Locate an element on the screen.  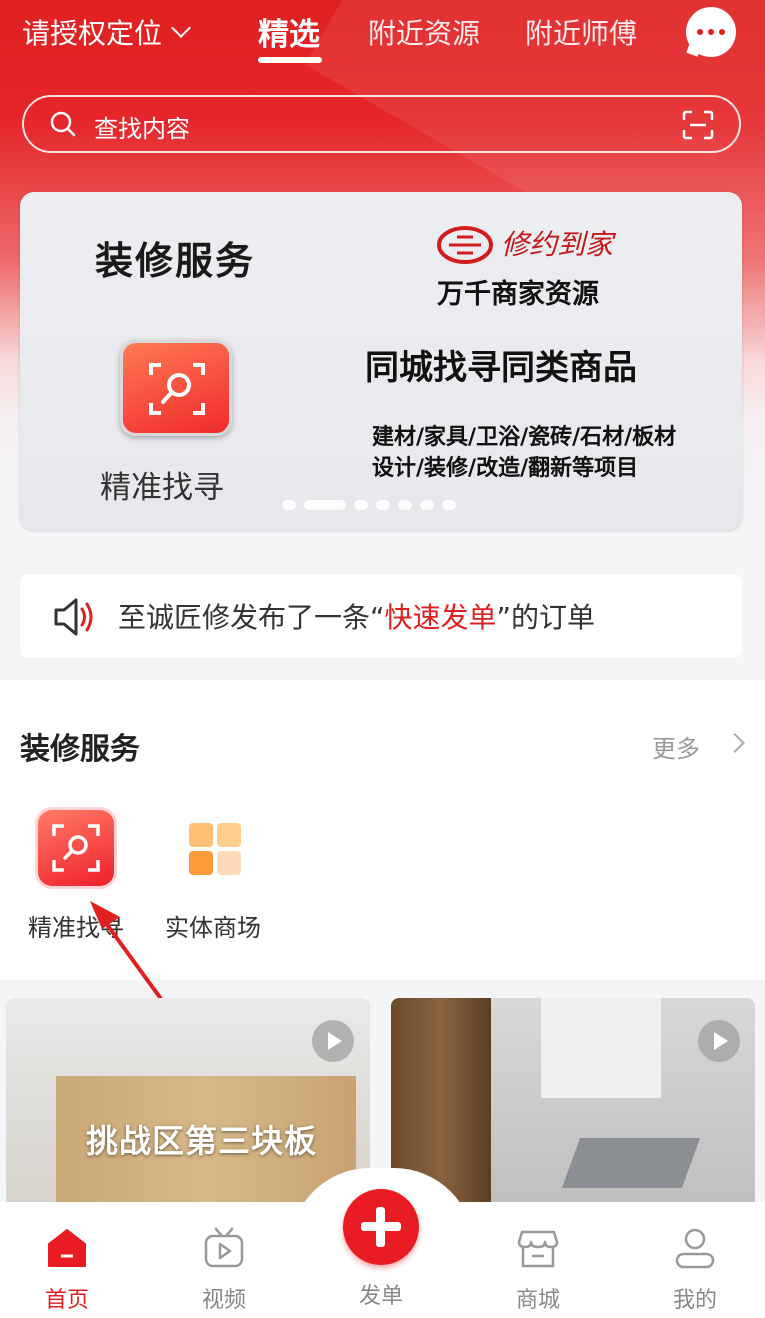
tv-play-icon is located at coordinates (224, 1247).